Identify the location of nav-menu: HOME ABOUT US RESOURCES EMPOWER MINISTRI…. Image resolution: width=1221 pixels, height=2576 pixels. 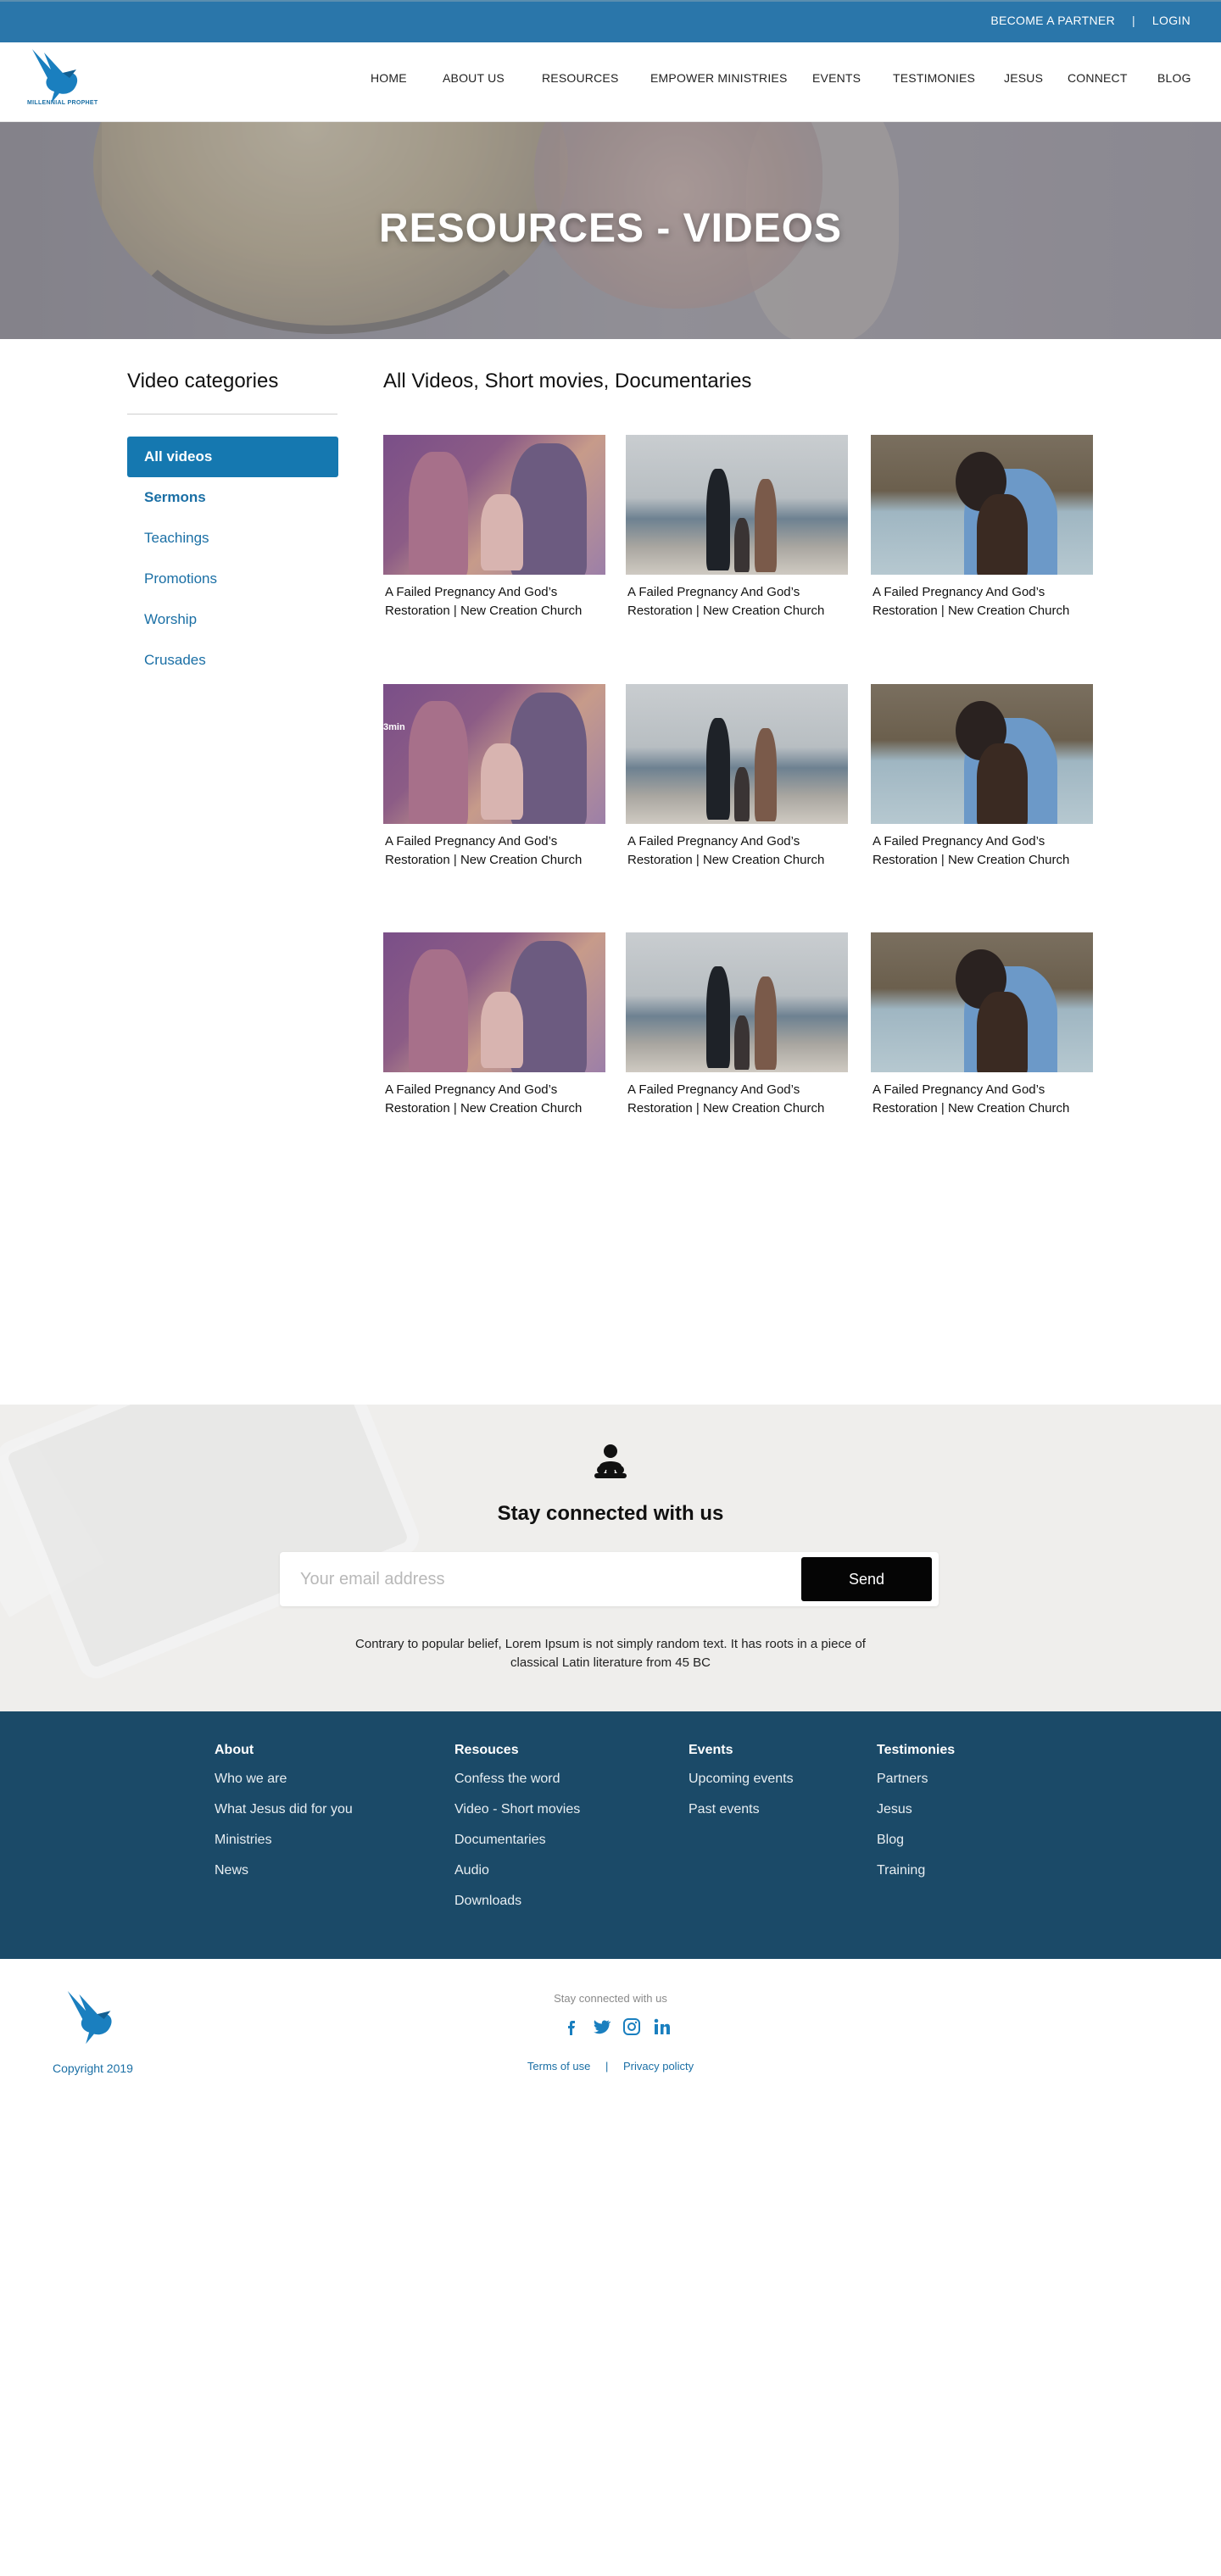
(610, 81).